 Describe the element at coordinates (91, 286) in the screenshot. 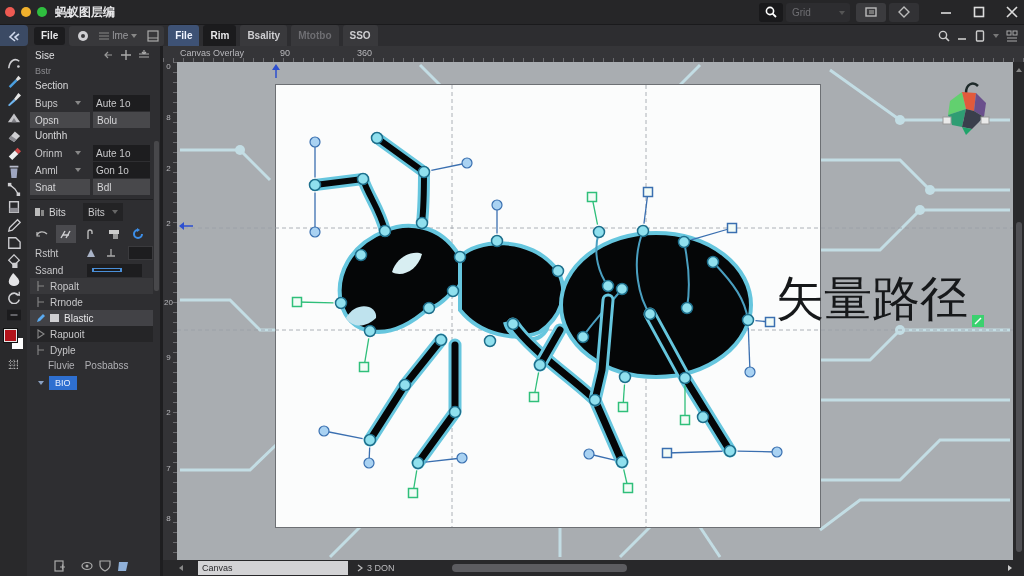

I see `layer-item: Ropalt` at that location.